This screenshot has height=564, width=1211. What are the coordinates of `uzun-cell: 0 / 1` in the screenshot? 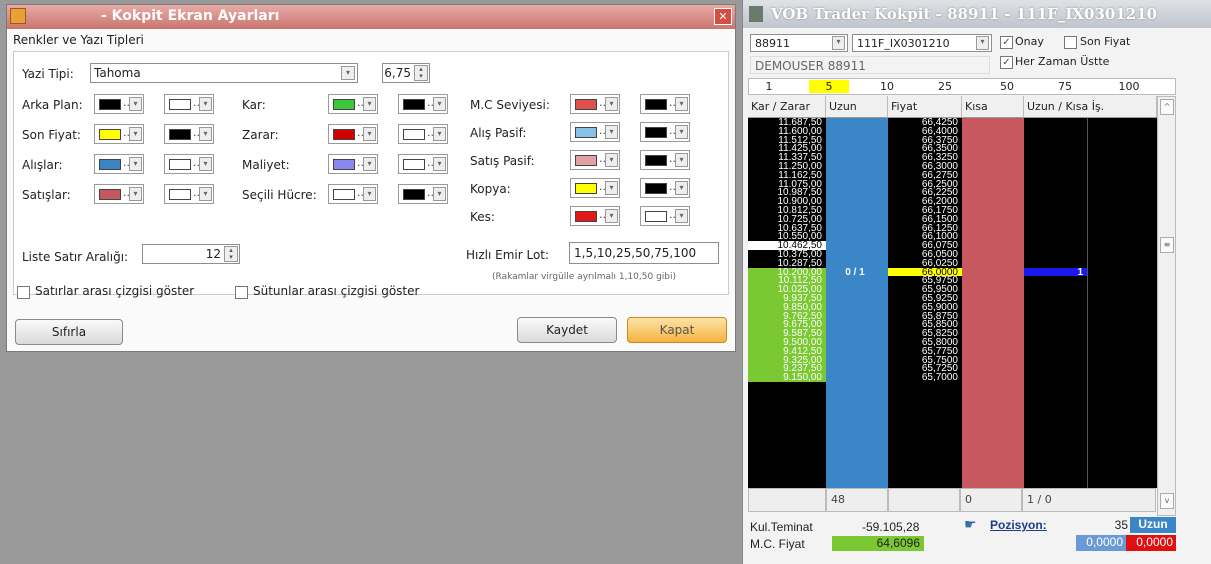 It's located at (857, 272).